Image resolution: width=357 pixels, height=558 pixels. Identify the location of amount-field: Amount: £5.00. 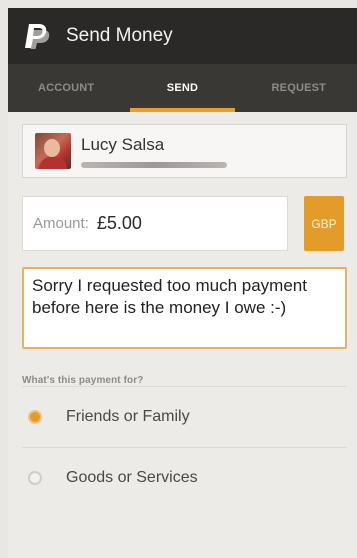
(155, 223).